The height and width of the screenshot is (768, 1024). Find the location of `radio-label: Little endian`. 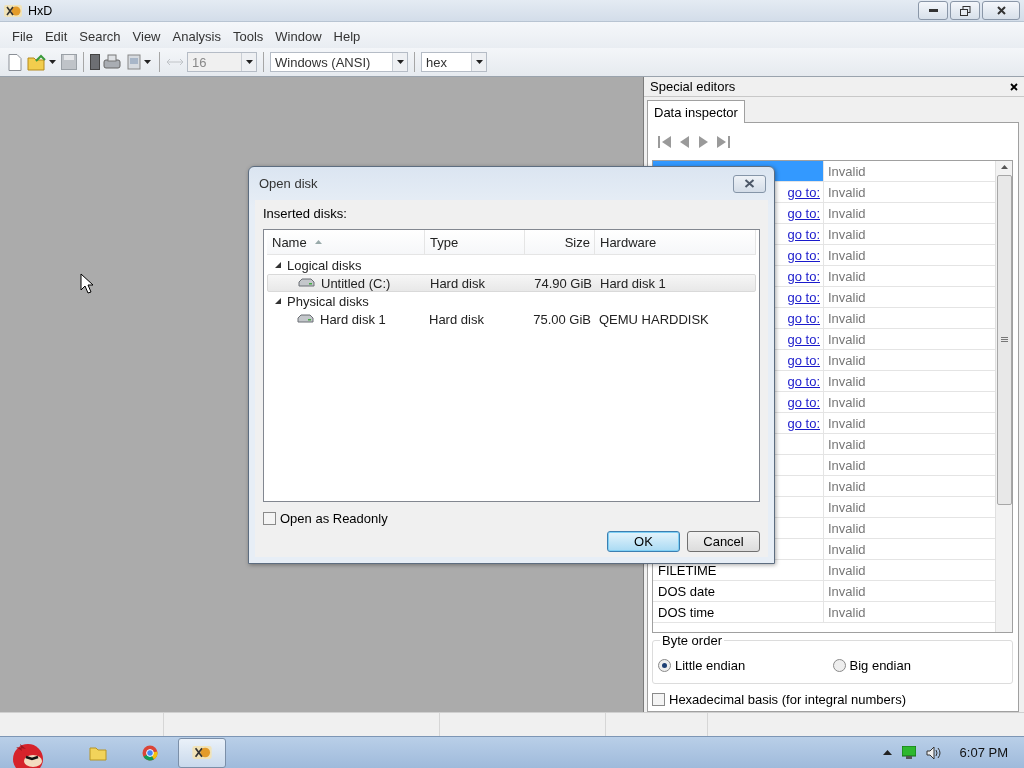

radio-label: Little endian is located at coordinates (710, 665).